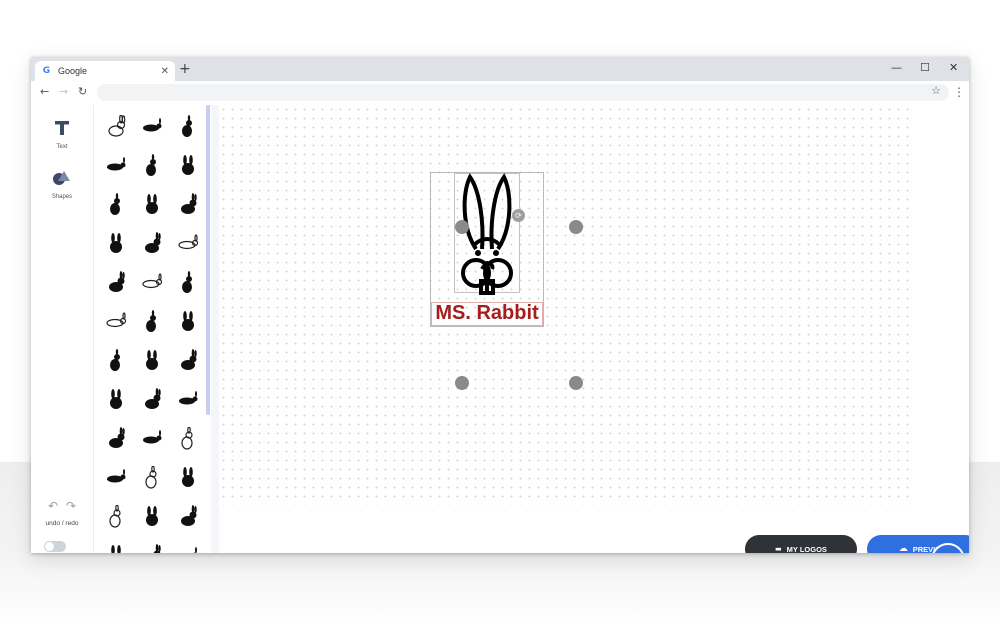 The height and width of the screenshot is (625, 1000). Describe the element at coordinates (215, 329) in the screenshot. I see `panel-divider` at that location.